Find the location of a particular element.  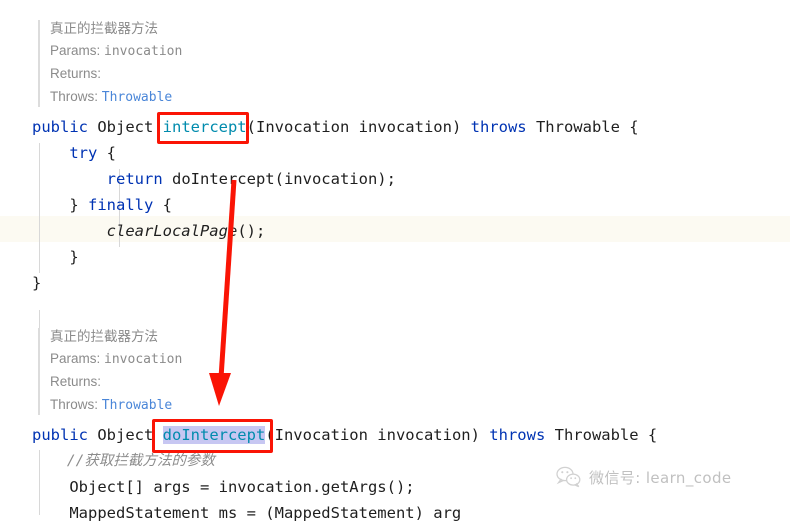

method-name-intercept: intercept is located at coordinates (205, 127).